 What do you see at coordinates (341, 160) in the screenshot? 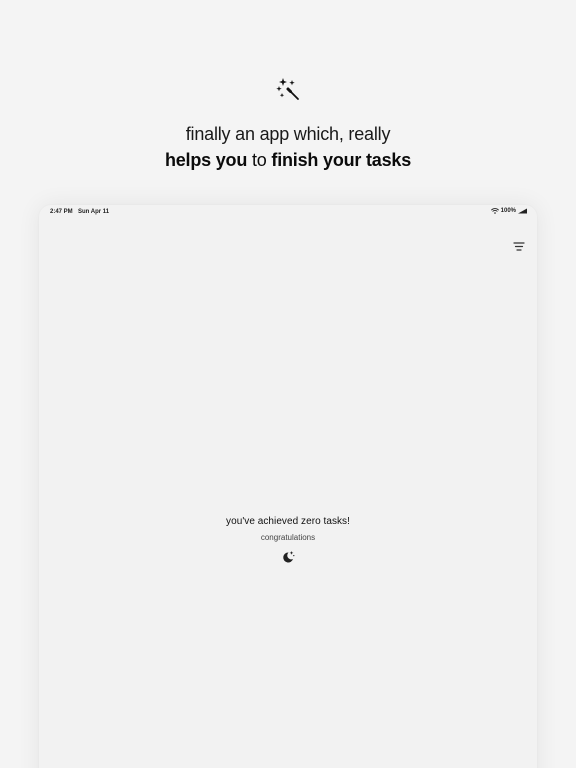
I see `headline-emphasis-2: finish your tasks` at bounding box center [341, 160].